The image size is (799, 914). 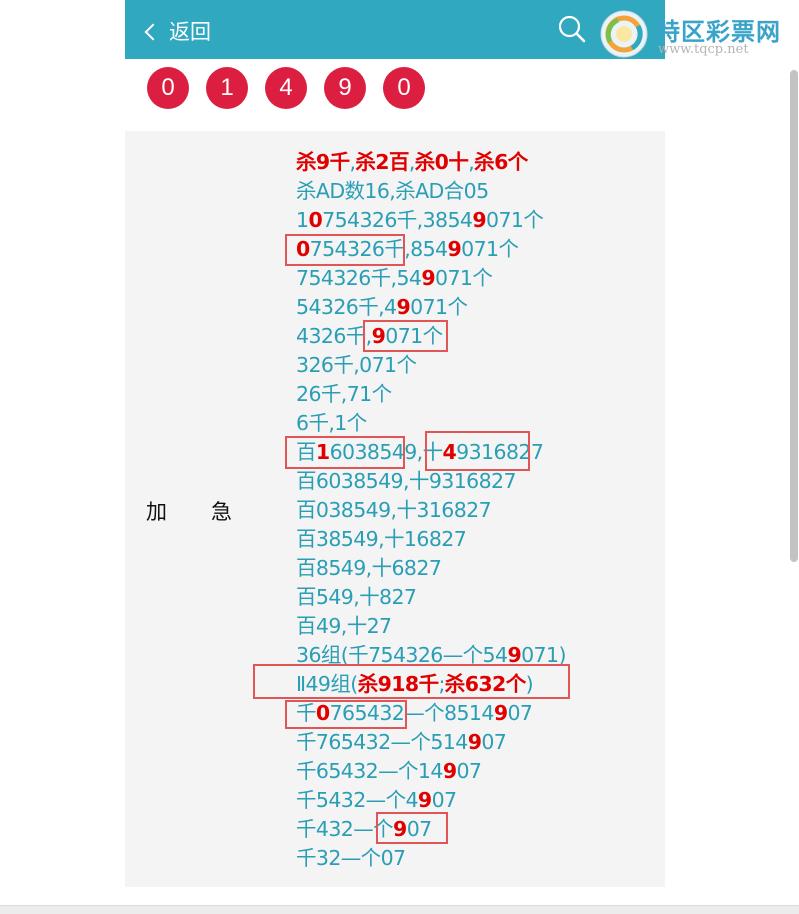 I want to click on prediction-line: 754326千,549071个, so click(x=471, y=278).